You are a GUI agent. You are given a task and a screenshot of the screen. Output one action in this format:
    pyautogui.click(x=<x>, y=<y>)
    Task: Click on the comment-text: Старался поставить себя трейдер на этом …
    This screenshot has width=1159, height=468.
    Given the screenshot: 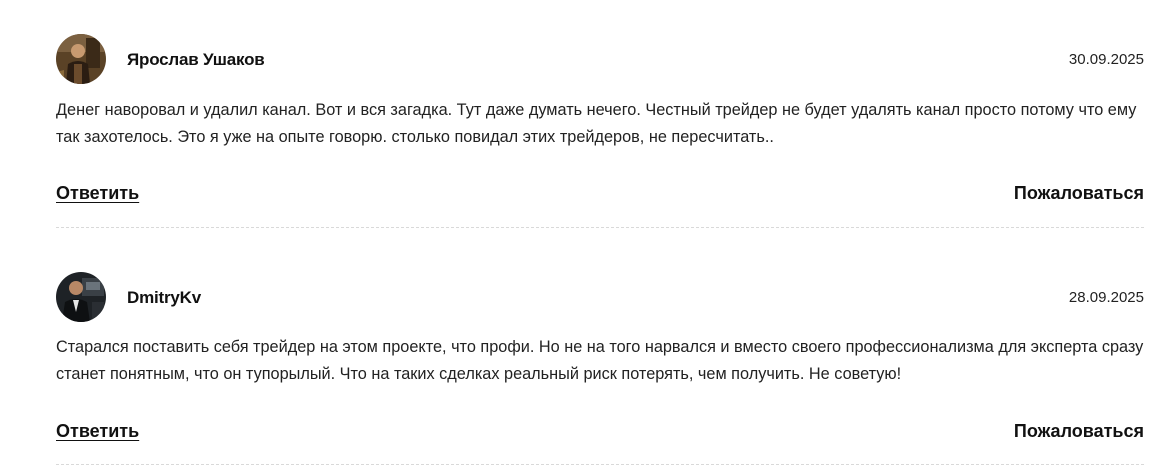 What is the action you would take?
    pyautogui.click(x=600, y=360)
    